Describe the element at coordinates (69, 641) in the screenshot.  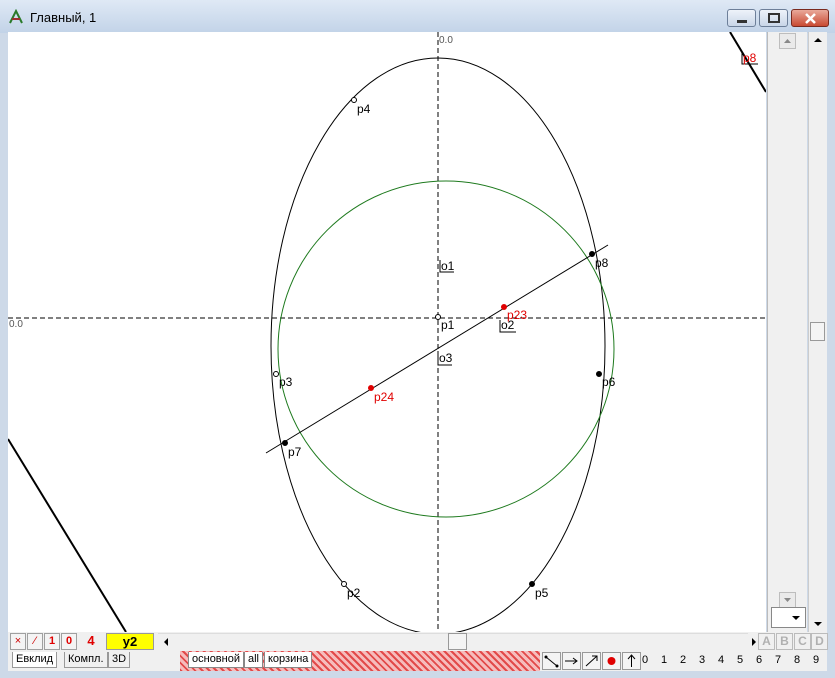
I see `tool-0-button: 0` at that location.